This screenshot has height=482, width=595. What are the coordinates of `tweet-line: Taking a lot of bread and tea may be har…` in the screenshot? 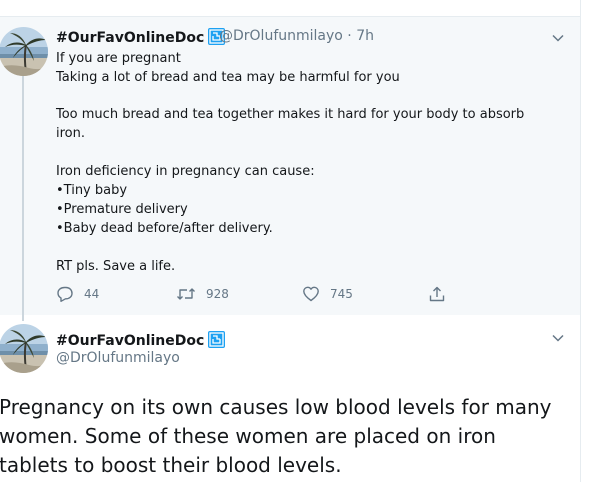 It's located at (228, 77).